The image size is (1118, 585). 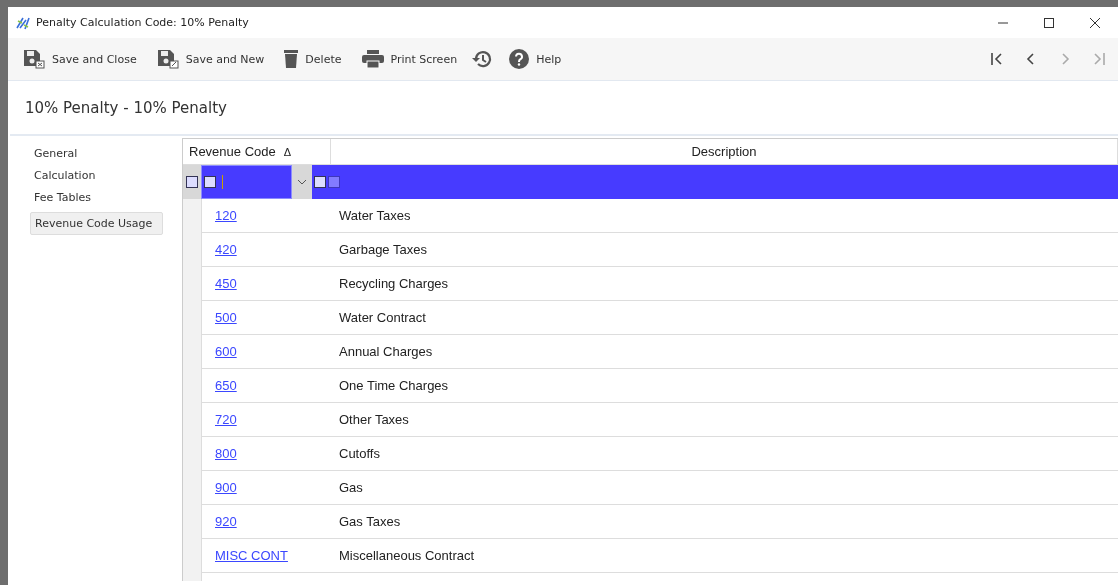 What do you see at coordinates (226, 453) in the screenshot?
I see `revenue-code-link: 800` at bounding box center [226, 453].